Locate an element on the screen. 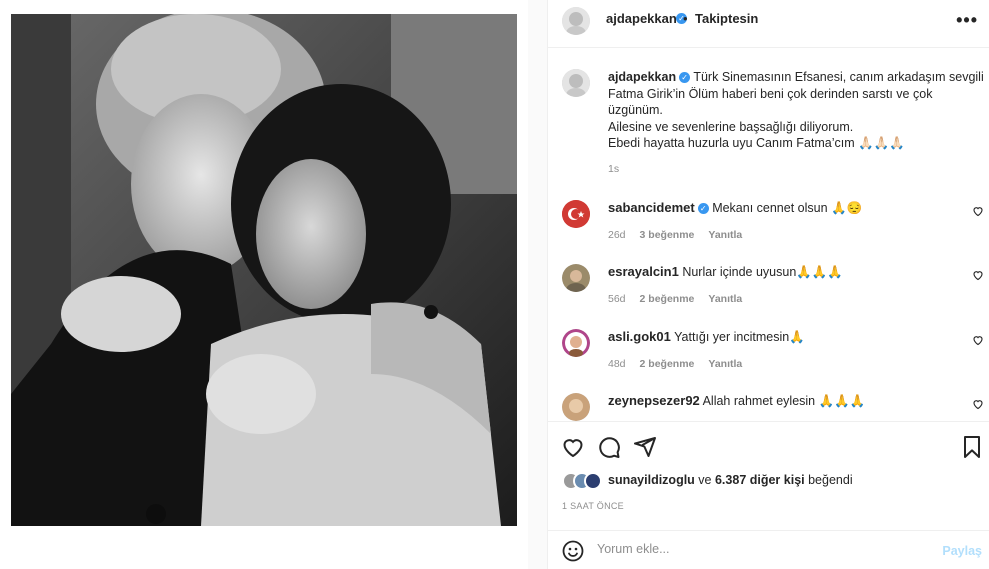 This screenshot has width=989, height=569. comment-body: Allah rahmet eylesin 🙏🙏🙏 is located at coordinates (784, 401).